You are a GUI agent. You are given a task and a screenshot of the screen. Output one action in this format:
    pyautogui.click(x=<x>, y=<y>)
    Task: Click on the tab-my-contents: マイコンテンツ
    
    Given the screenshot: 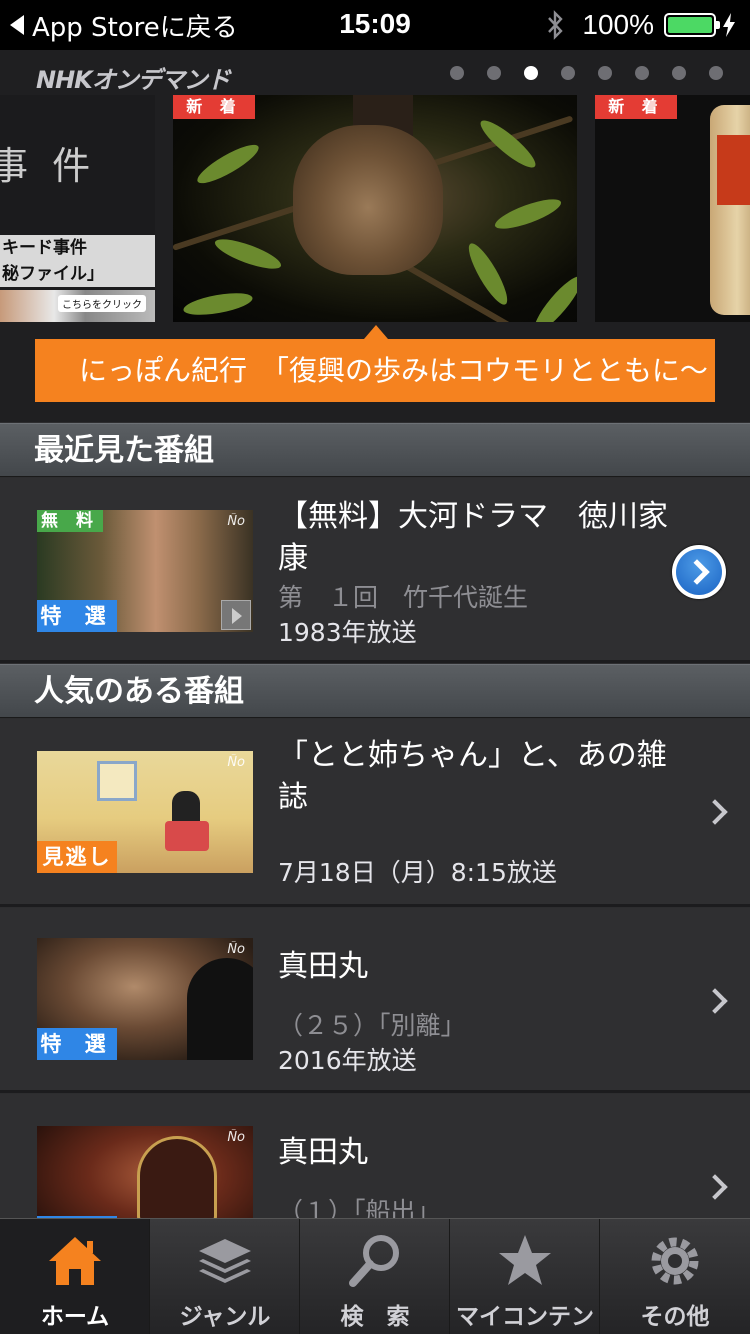 What is the action you would take?
    pyautogui.click(x=525, y=1276)
    